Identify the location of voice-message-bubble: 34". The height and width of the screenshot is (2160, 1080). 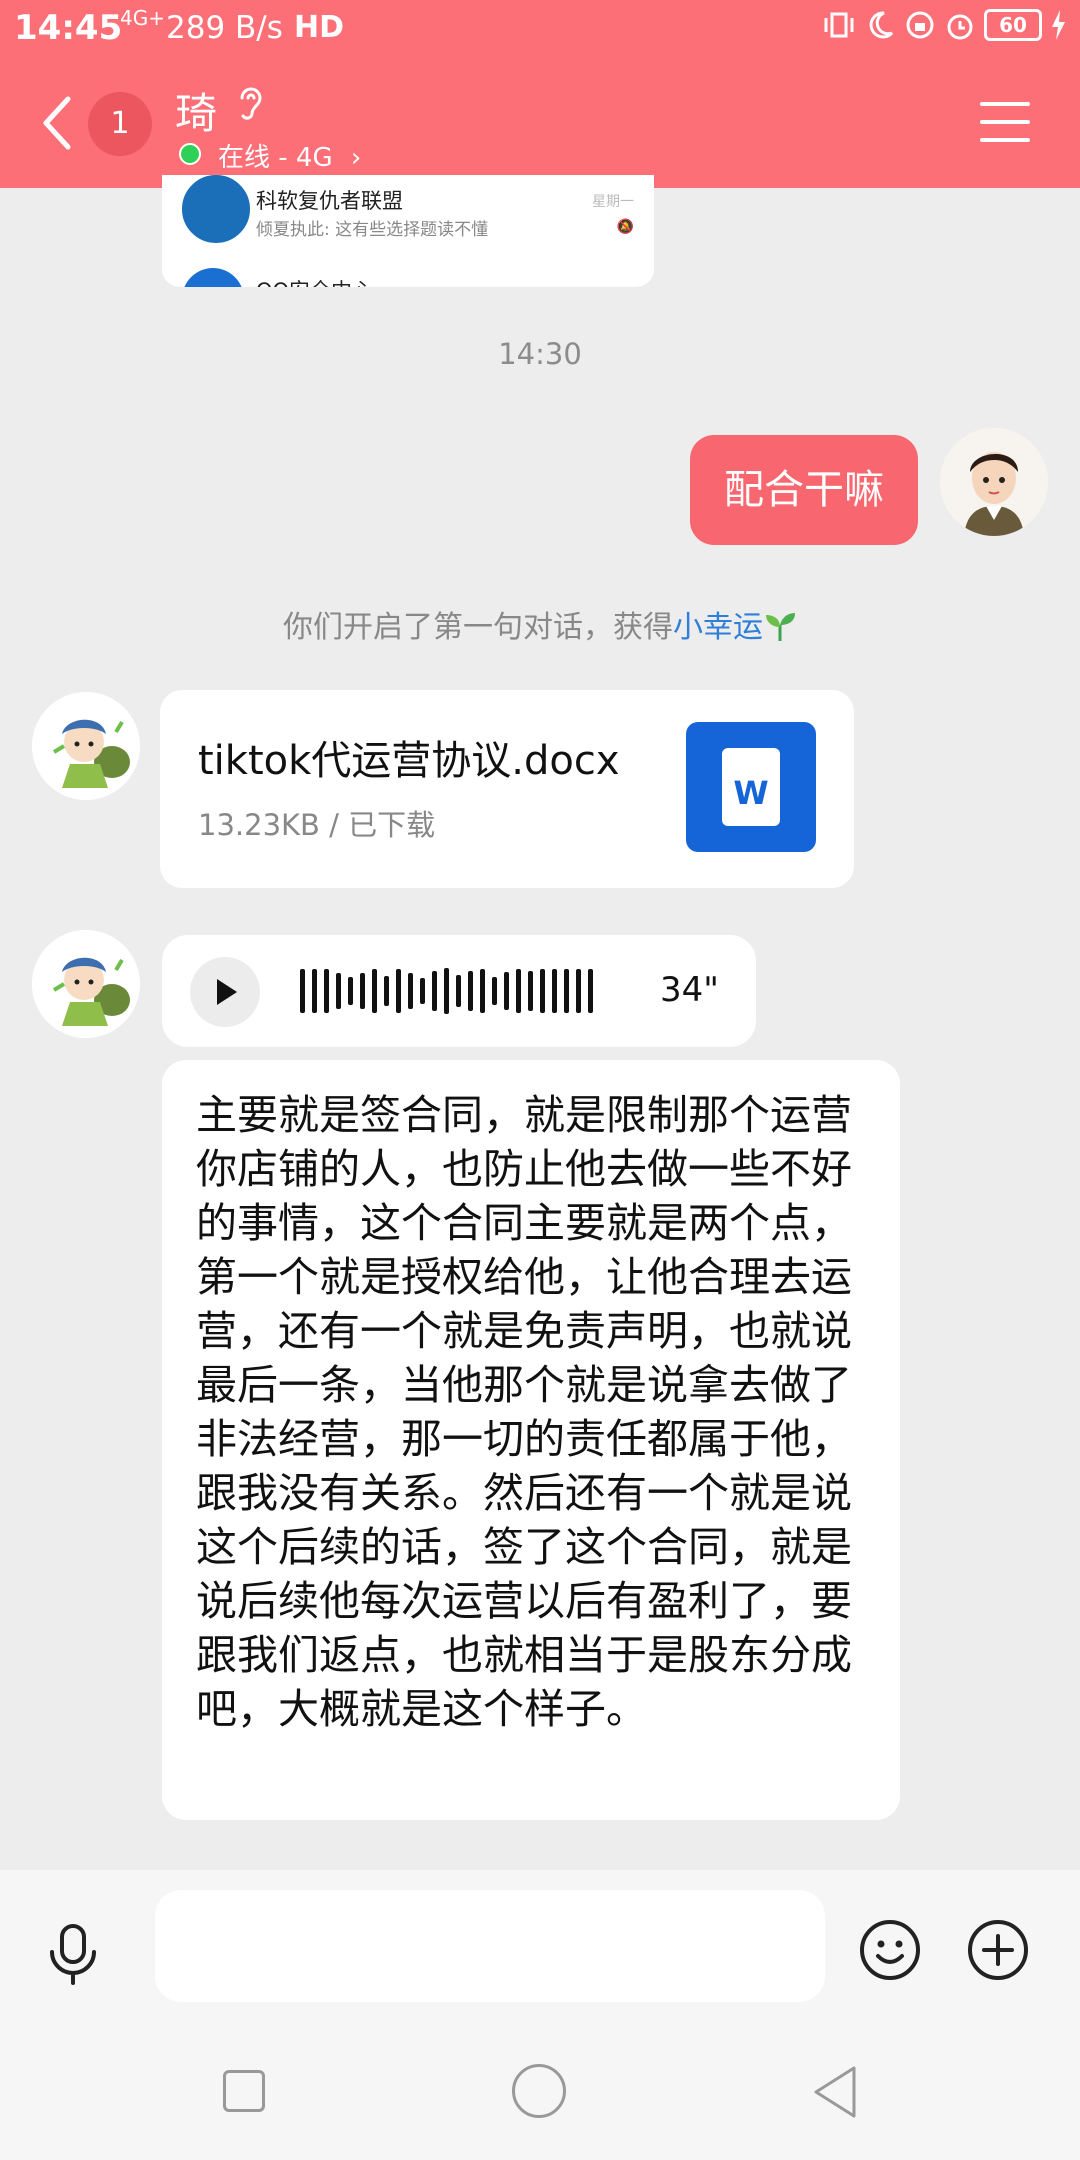
(459, 991).